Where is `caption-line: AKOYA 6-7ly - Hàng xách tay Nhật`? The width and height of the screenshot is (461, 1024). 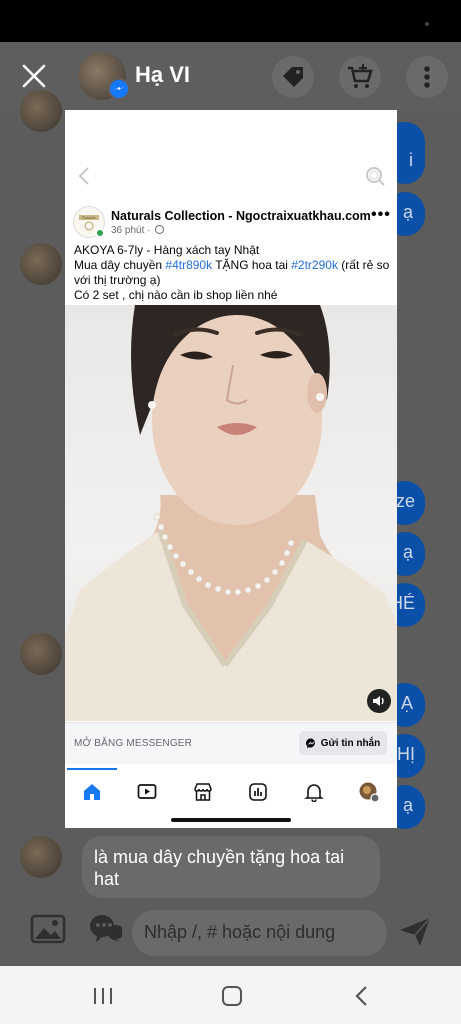
caption-line: AKOYA 6-7ly - Hàng xách tay Nhật is located at coordinates (167, 250).